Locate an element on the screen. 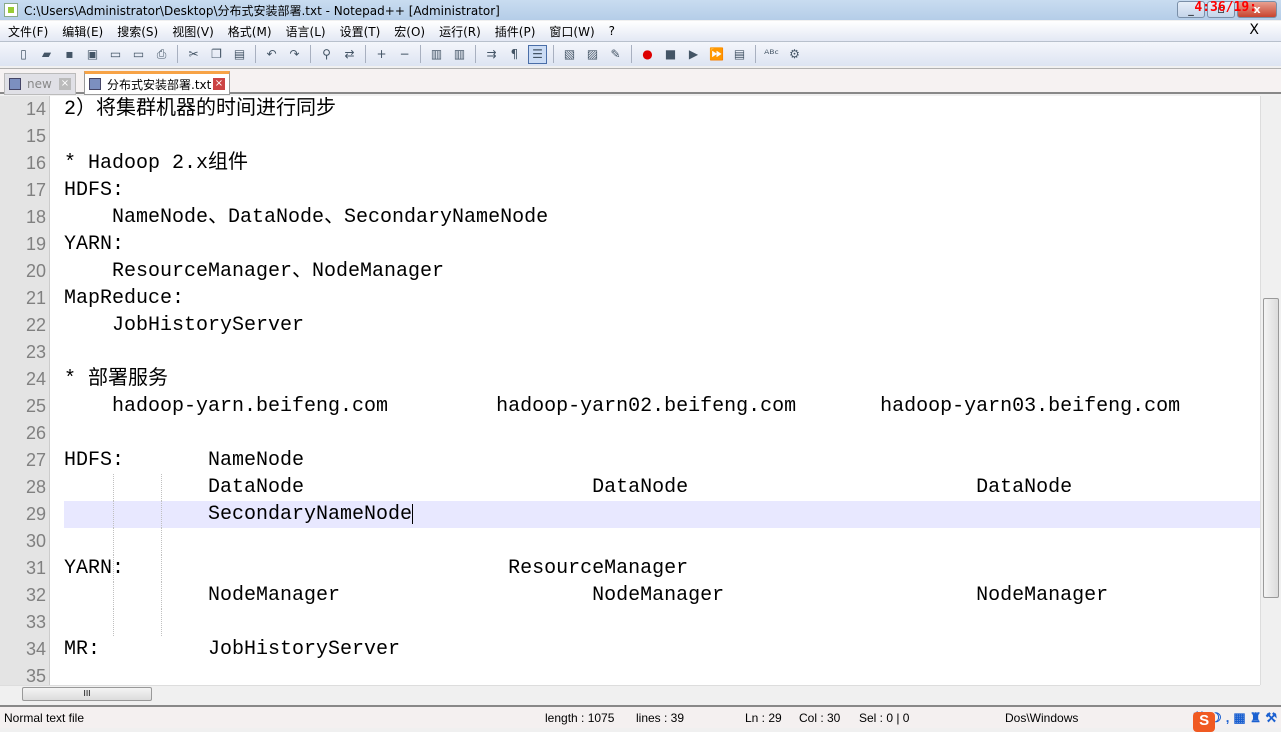  line-number: 30 is located at coordinates (35, 541).